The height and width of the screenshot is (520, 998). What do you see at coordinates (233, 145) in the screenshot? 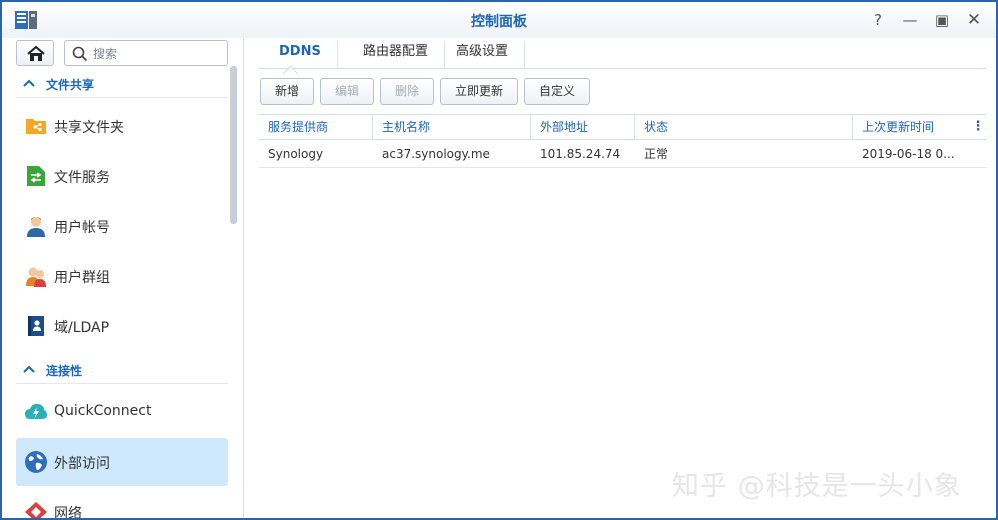
I see `sidebar-scrollbar` at bounding box center [233, 145].